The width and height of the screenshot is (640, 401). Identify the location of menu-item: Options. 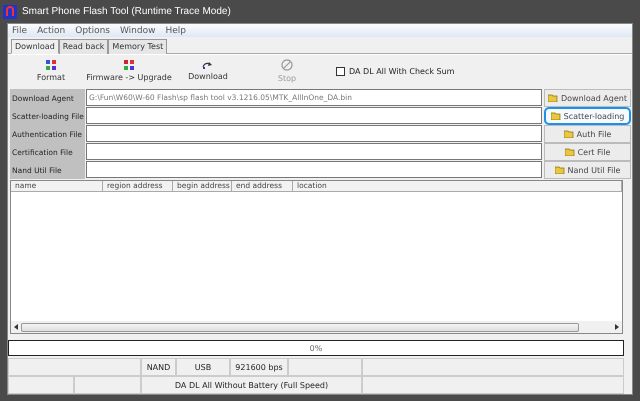
(92, 31).